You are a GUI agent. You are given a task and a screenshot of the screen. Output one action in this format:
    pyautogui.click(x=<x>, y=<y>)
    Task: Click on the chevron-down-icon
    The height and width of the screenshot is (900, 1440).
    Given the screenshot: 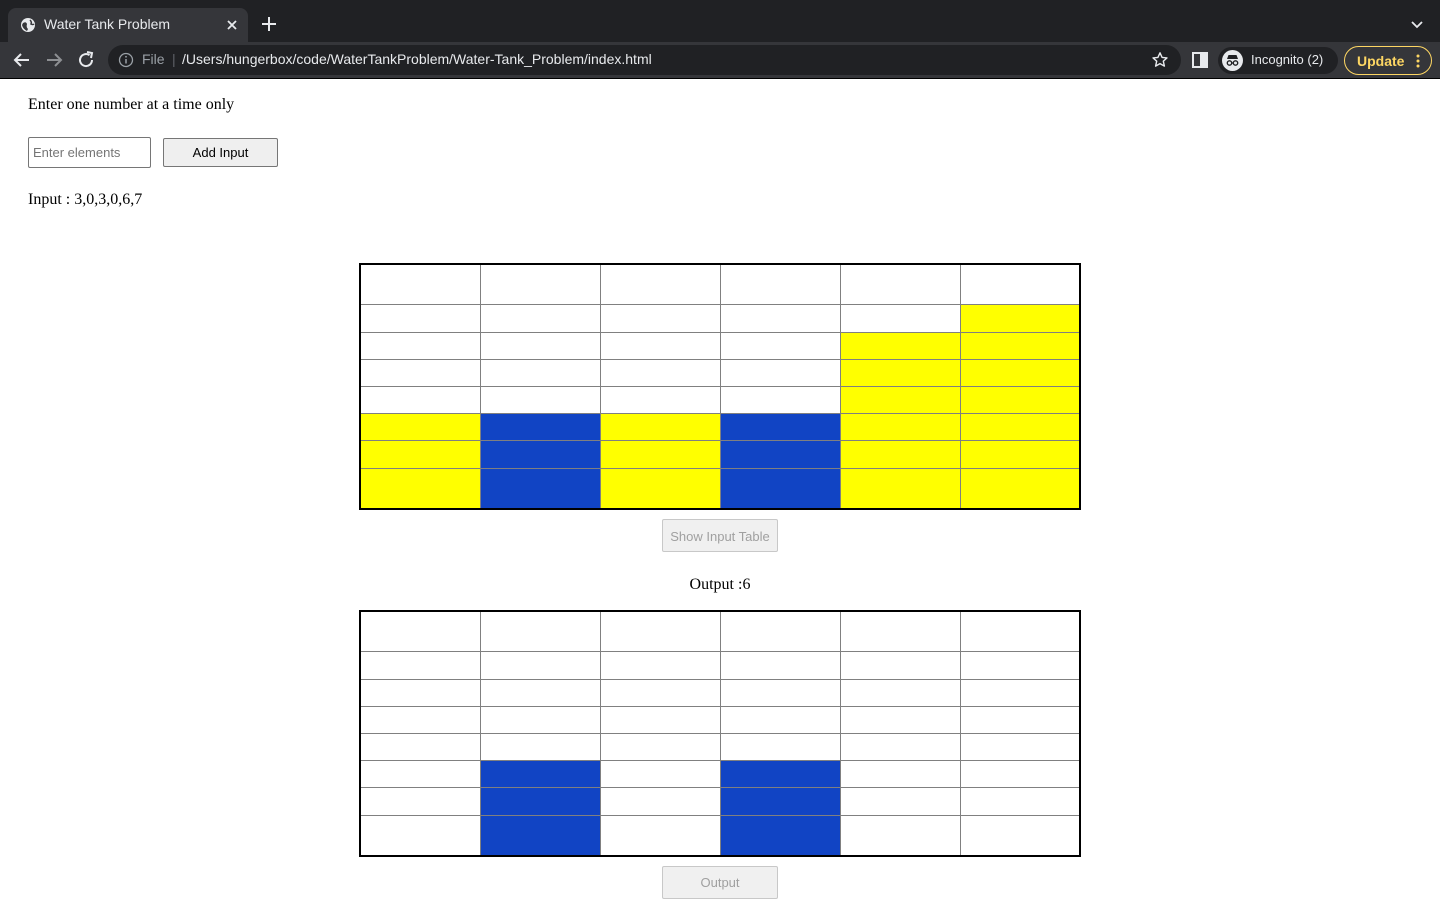 What is the action you would take?
    pyautogui.click(x=1417, y=25)
    